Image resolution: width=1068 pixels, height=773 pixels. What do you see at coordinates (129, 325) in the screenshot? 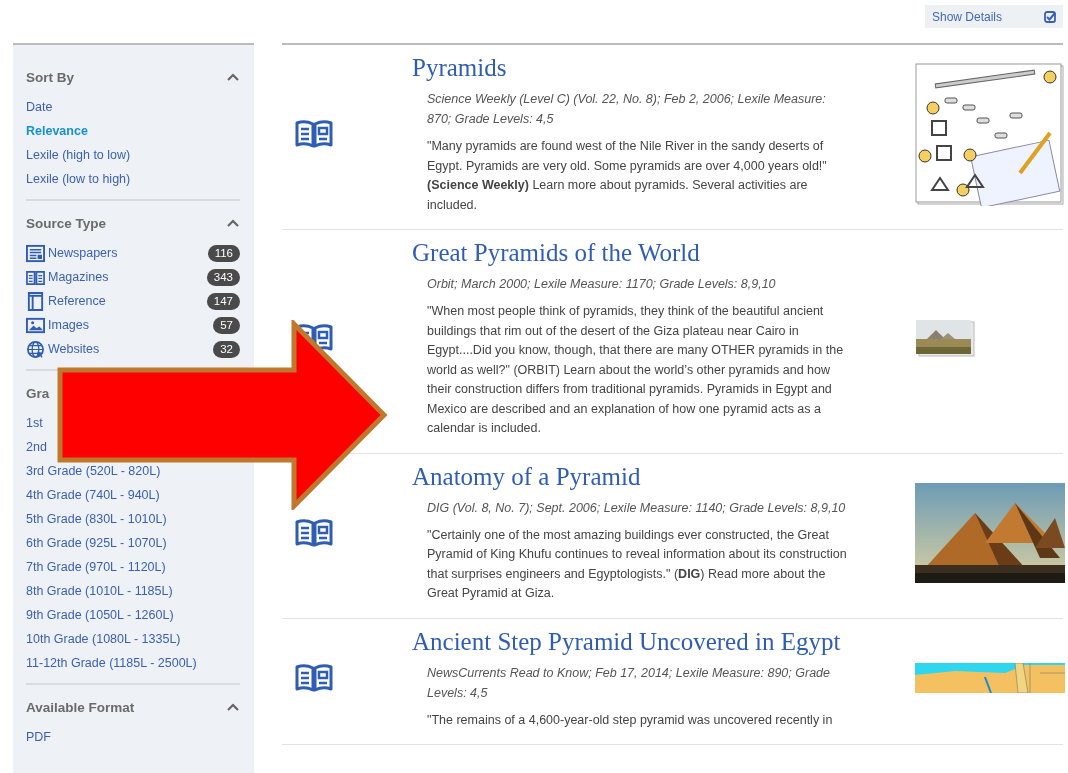
I see `filter-link: Images` at bounding box center [129, 325].